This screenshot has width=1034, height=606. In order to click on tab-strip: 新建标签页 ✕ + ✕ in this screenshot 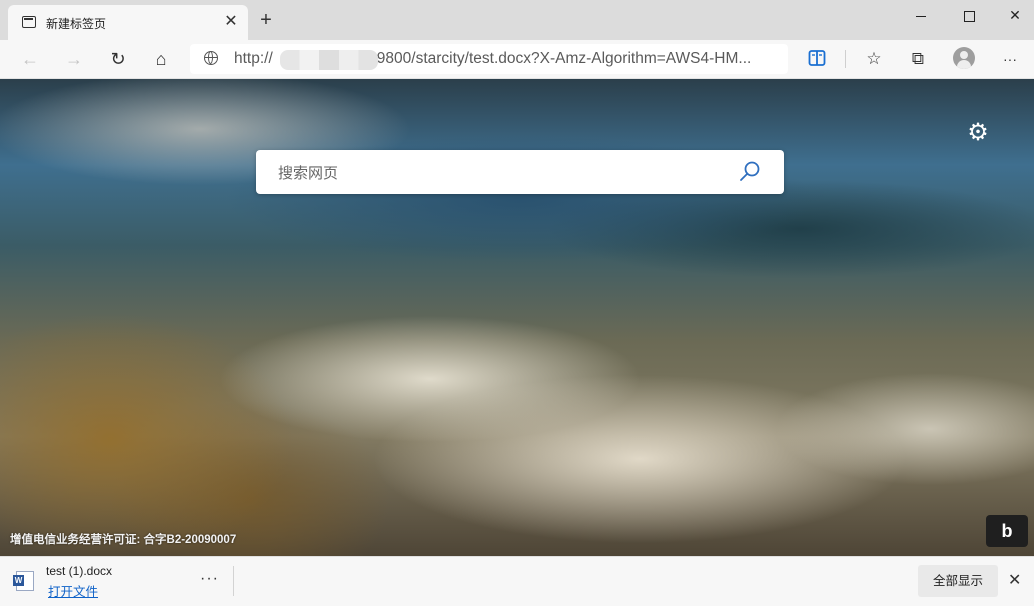, I will do `click(517, 20)`.